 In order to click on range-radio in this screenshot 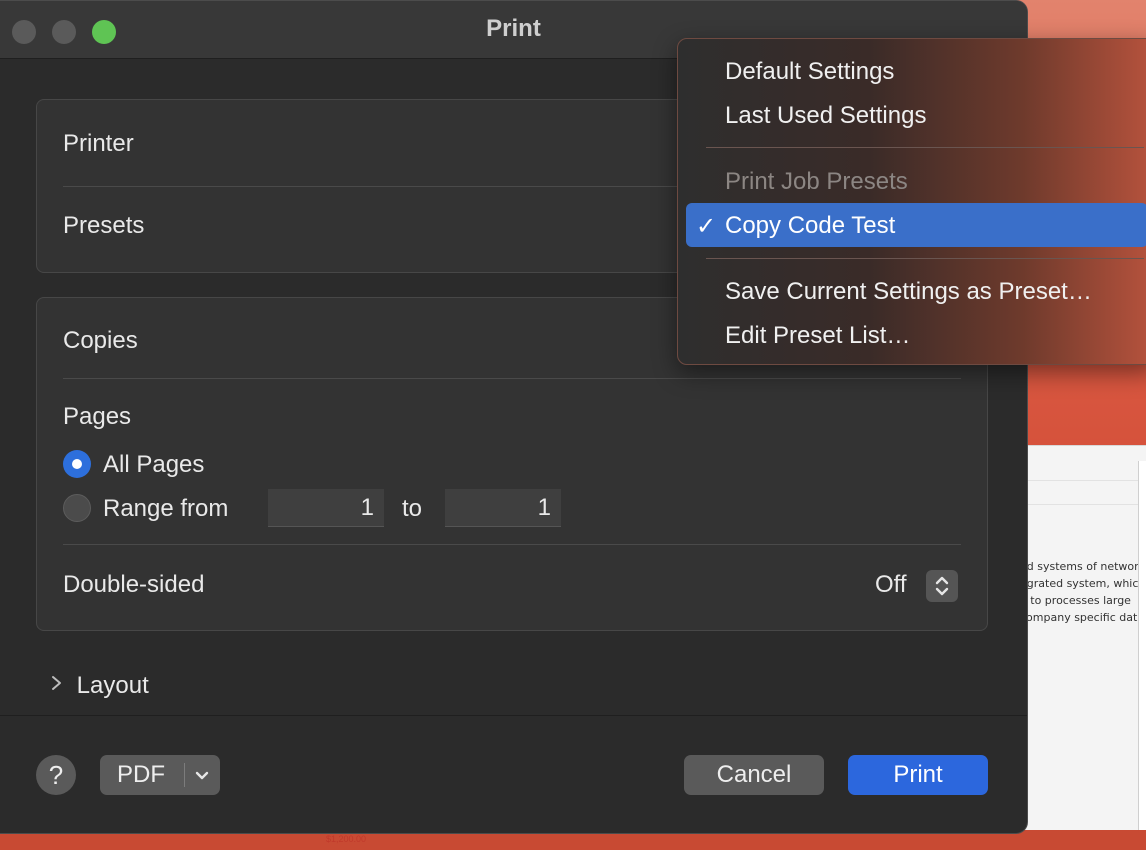, I will do `click(77, 508)`.